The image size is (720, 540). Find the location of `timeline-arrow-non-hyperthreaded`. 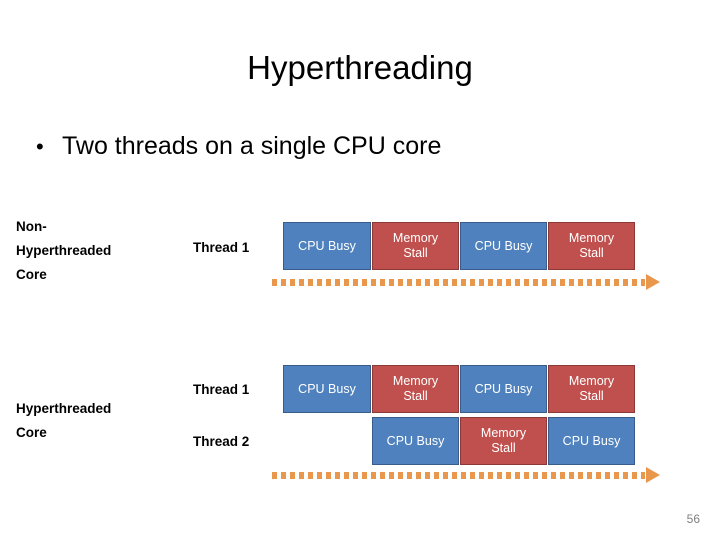

timeline-arrow-non-hyperthreaded is located at coordinates (466, 282).